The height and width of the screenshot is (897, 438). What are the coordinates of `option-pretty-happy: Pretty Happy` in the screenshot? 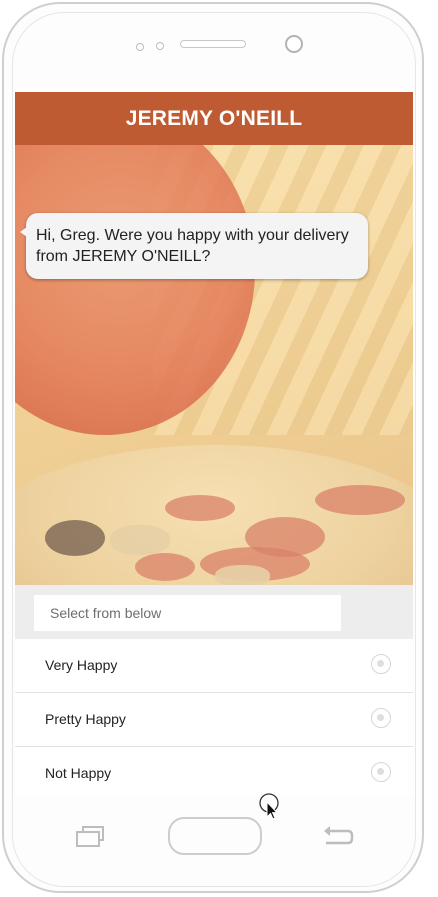 It's located at (214, 720).